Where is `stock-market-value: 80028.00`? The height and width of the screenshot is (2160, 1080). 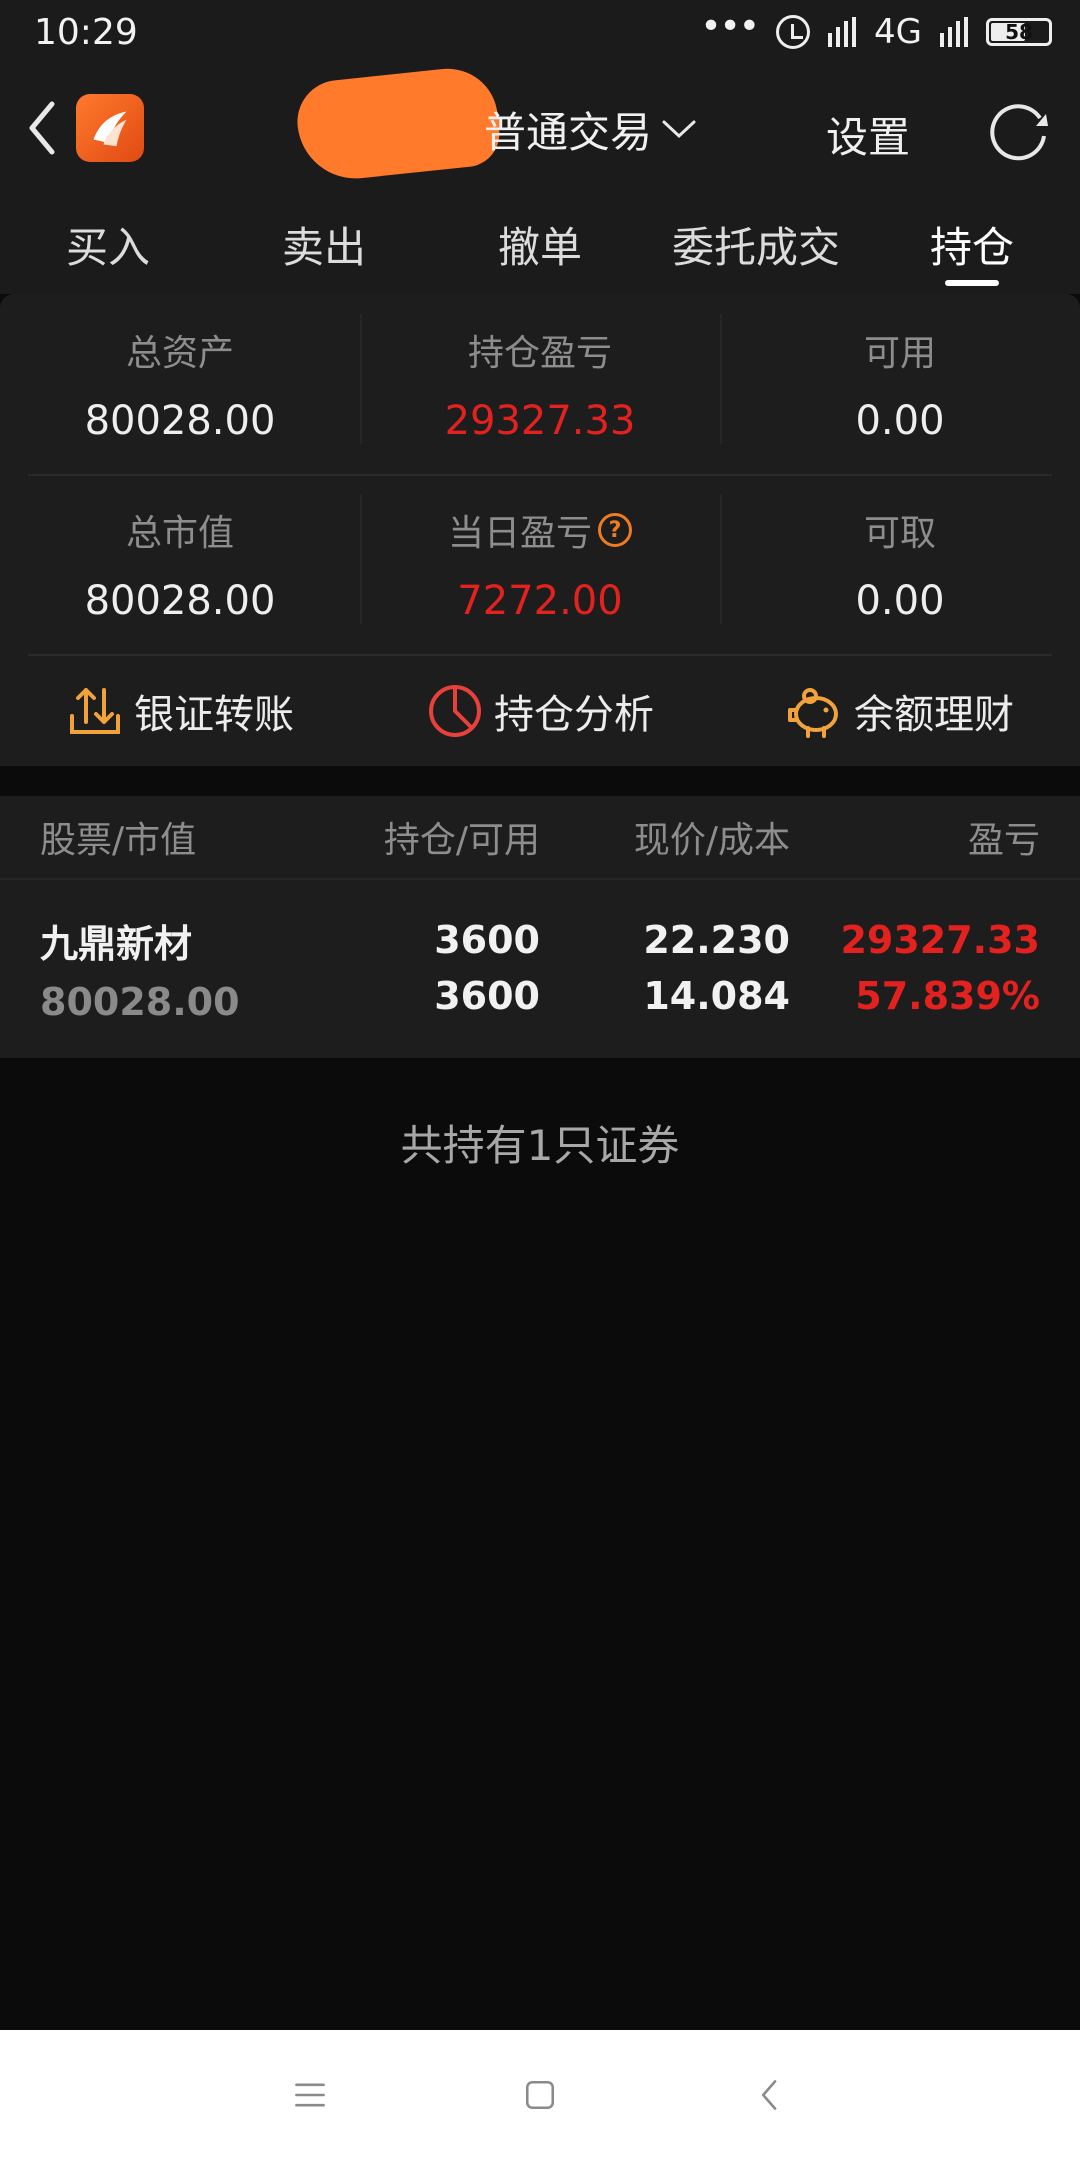 stock-market-value: 80028.00 is located at coordinates (140, 1001).